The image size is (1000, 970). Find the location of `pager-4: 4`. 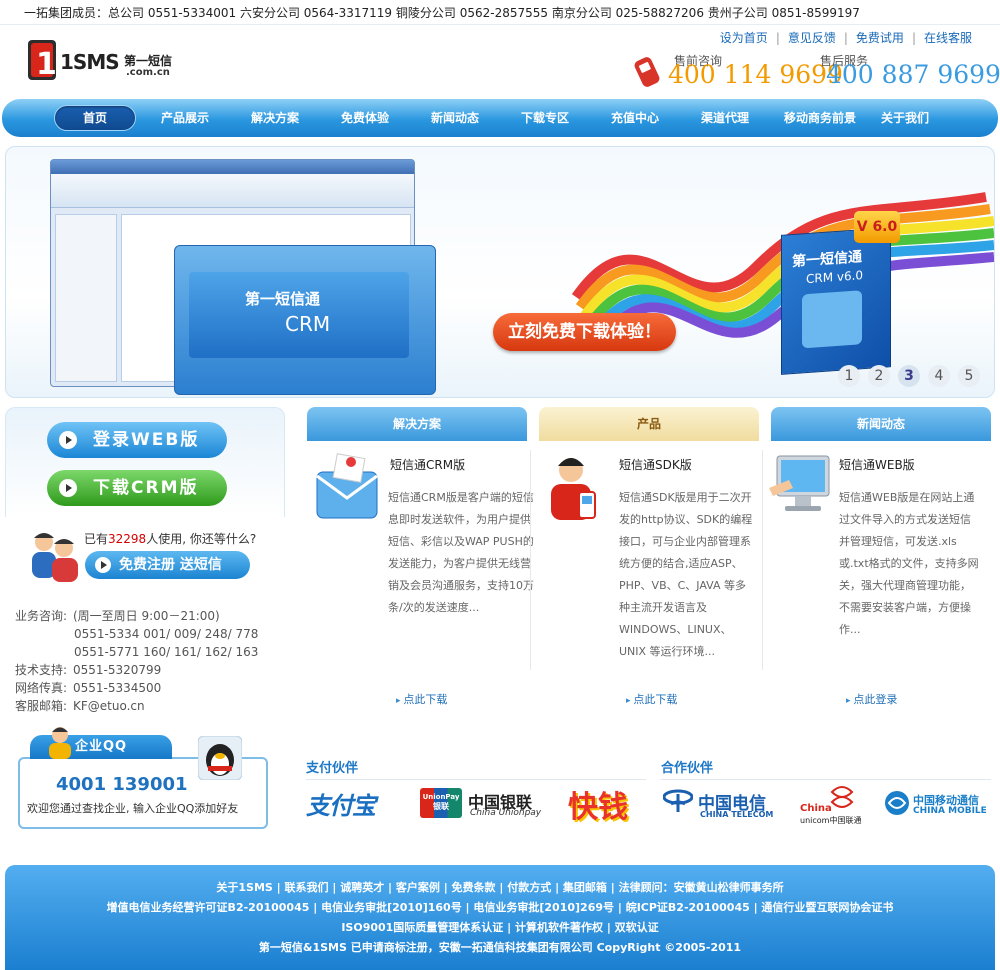

pager-4: 4 is located at coordinates (939, 376).